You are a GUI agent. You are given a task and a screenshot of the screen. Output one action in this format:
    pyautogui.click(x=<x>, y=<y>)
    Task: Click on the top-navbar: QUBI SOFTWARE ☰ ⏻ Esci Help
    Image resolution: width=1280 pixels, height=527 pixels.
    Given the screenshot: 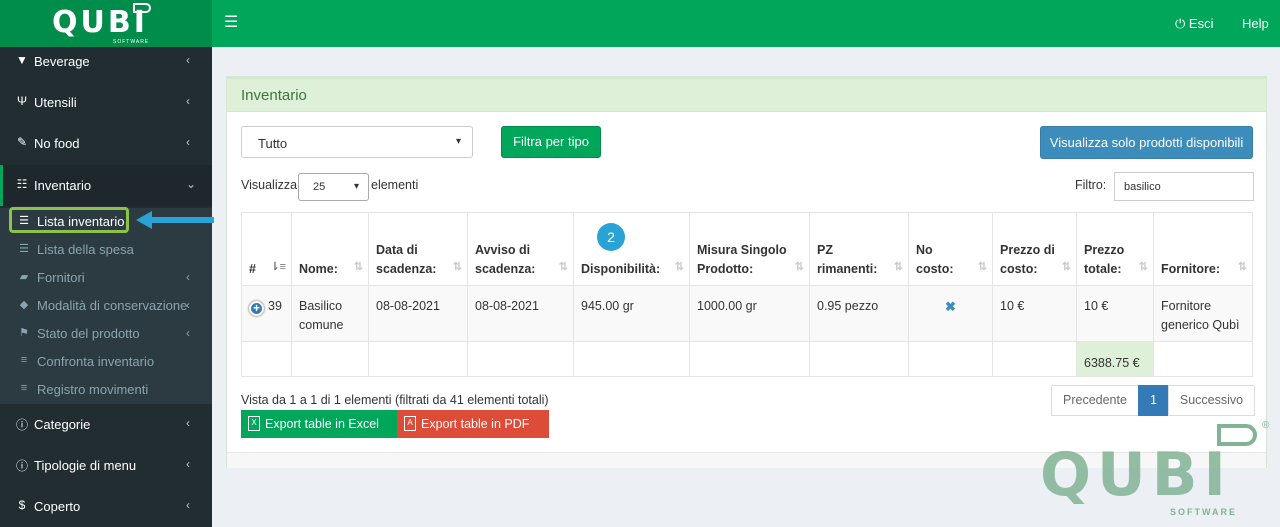 What is the action you would take?
    pyautogui.click(x=640, y=23)
    